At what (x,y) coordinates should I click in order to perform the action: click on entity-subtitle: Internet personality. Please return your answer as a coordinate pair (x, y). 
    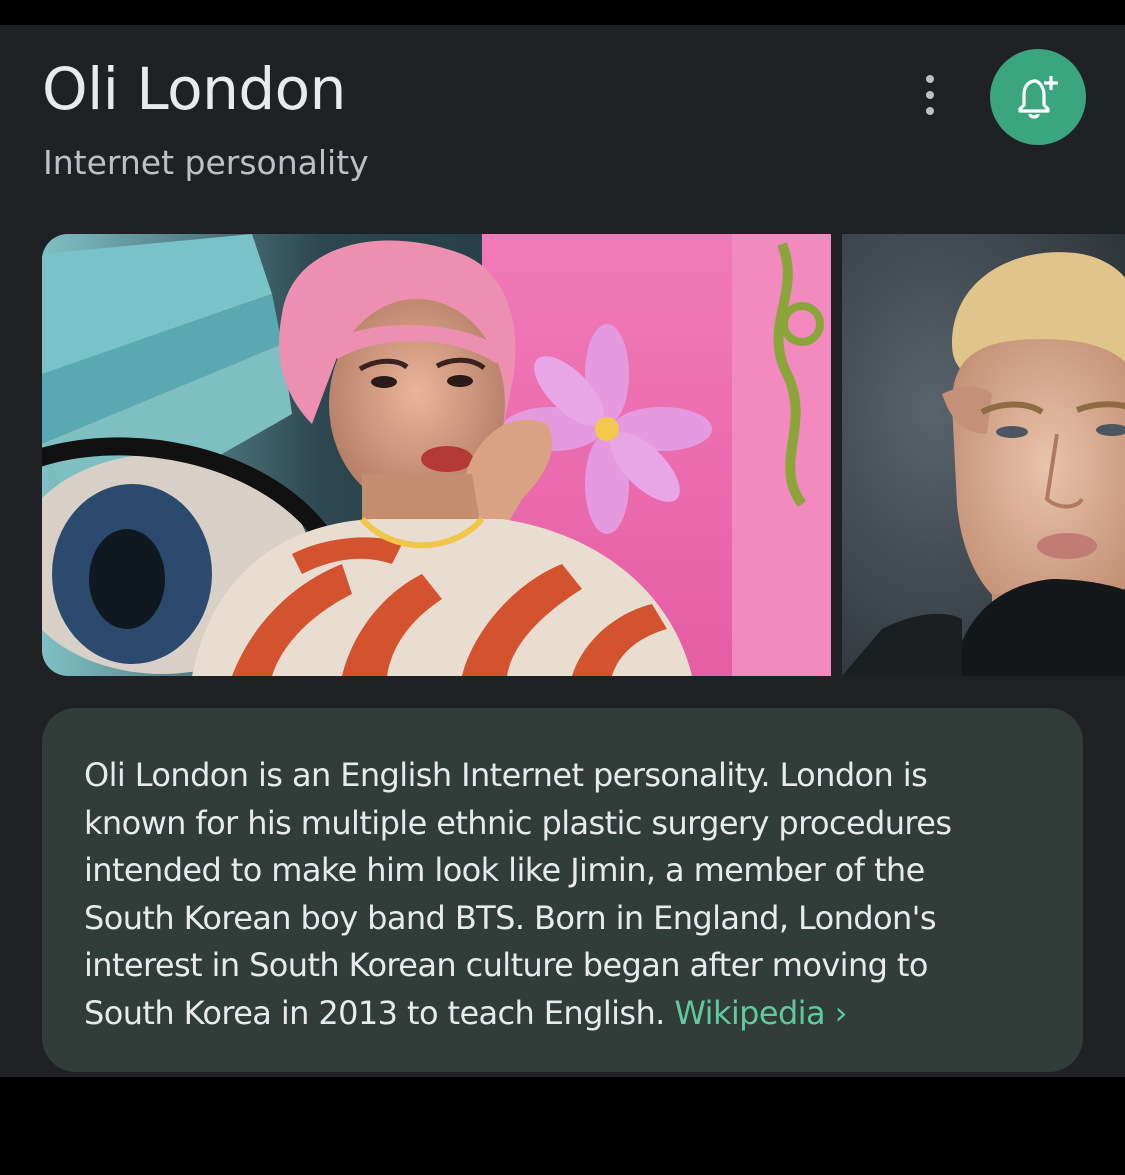
    Looking at the image, I should click on (206, 162).